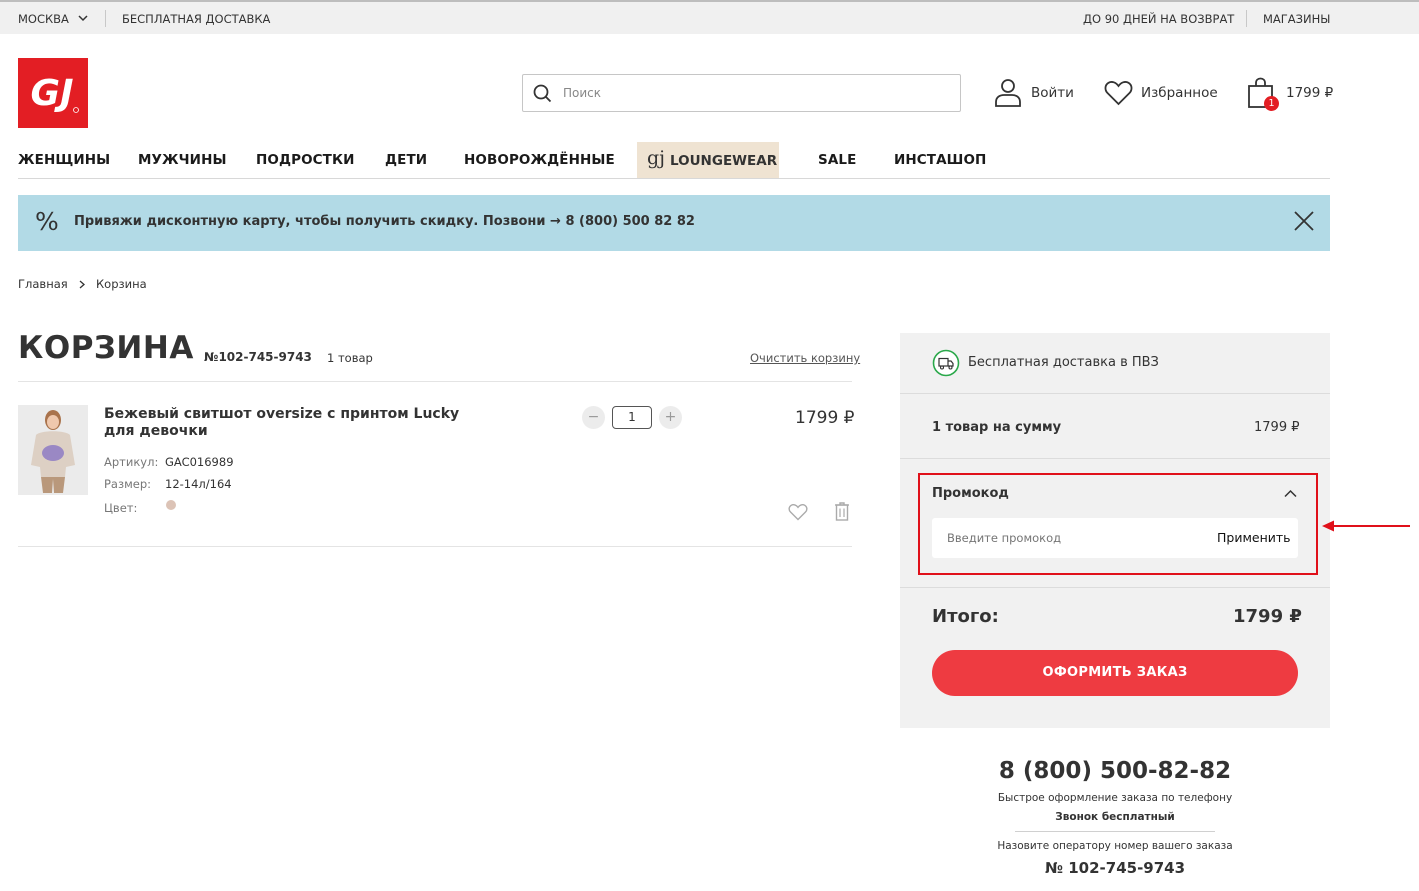 Image resolution: width=1419 pixels, height=891 pixels. I want to click on free-delivery-note: Бесплатная доставка в ПВЗ, so click(1063, 362).